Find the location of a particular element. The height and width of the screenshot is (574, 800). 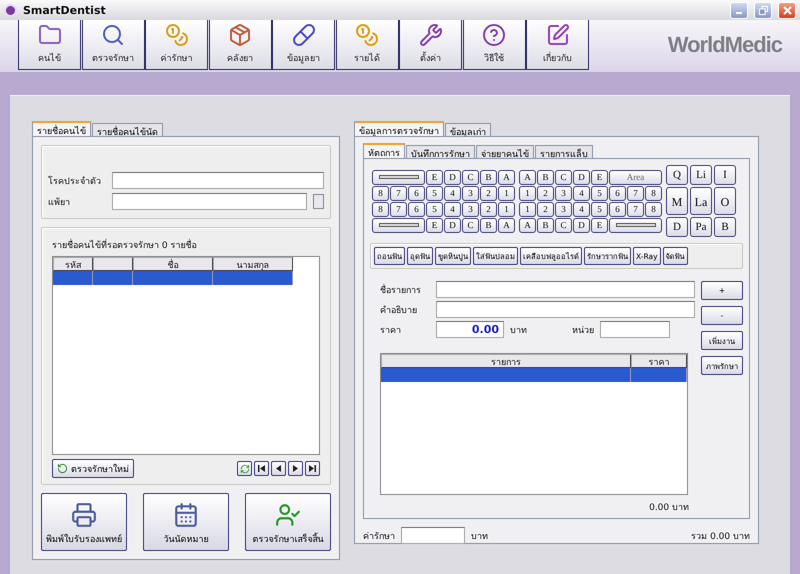

first-page-button is located at coordinates (261, 468).